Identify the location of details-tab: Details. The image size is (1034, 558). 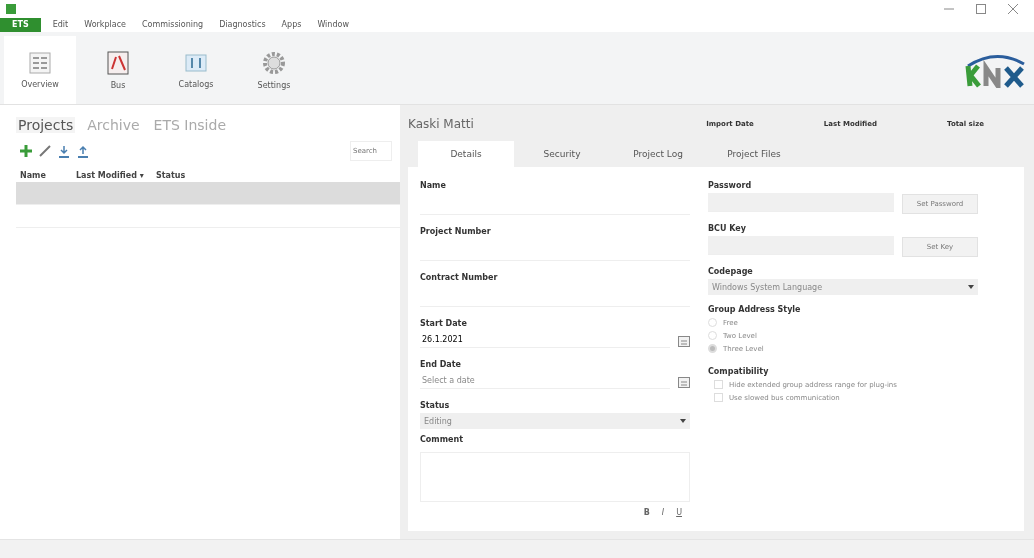
(466, 154).